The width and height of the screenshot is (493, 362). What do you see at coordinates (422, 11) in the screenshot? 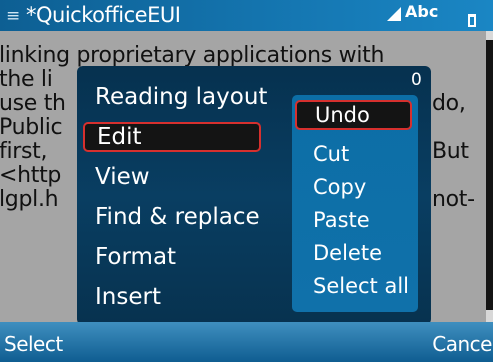
I see `input-mode-indicator: Abc` at bounding box center [422, 11].